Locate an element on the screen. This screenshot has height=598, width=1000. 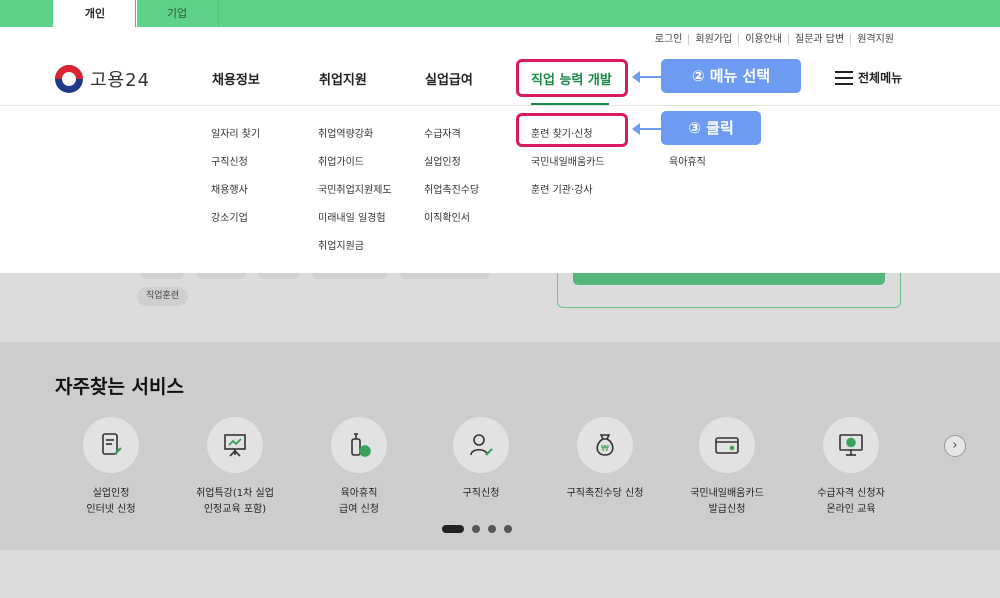
service-label: 국민내일배움카드 발급신청 is located at coordinates (727, 501).